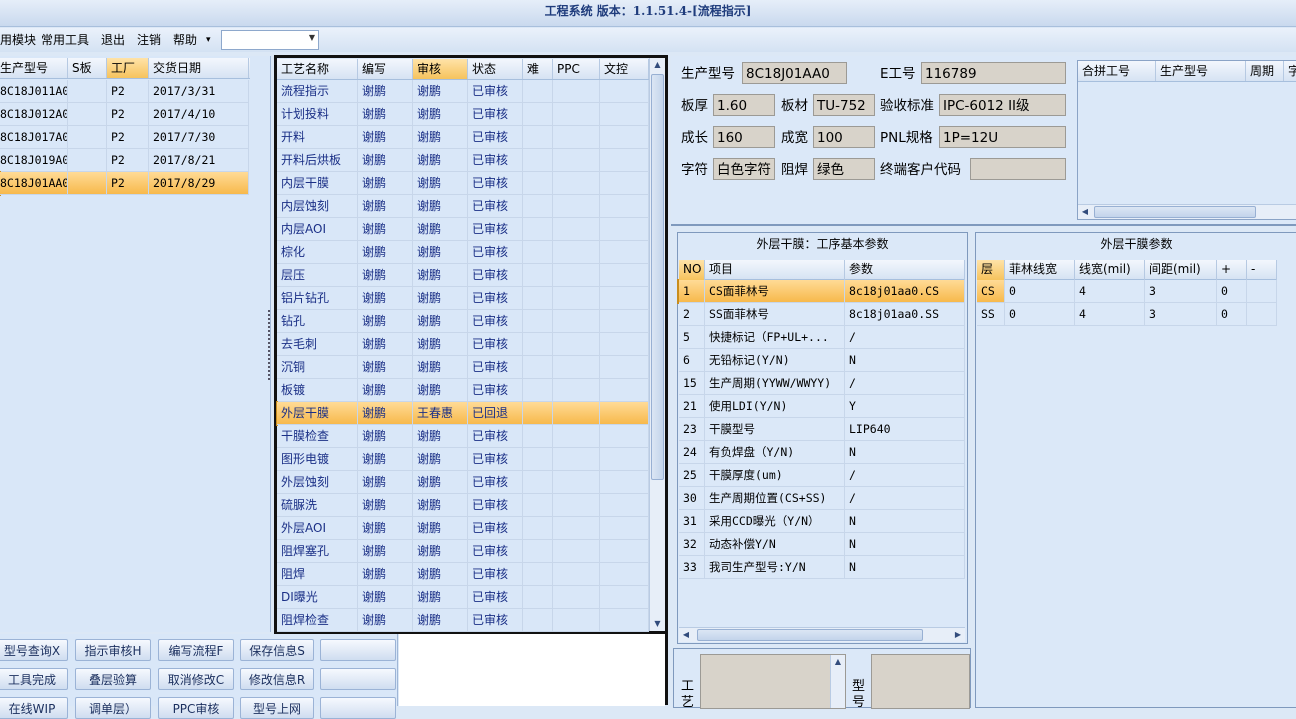 The width and height of the screenshot is (1296, 719). I want to click on param-cell-item: 无铅标记(Y/N), so click(775, 360).